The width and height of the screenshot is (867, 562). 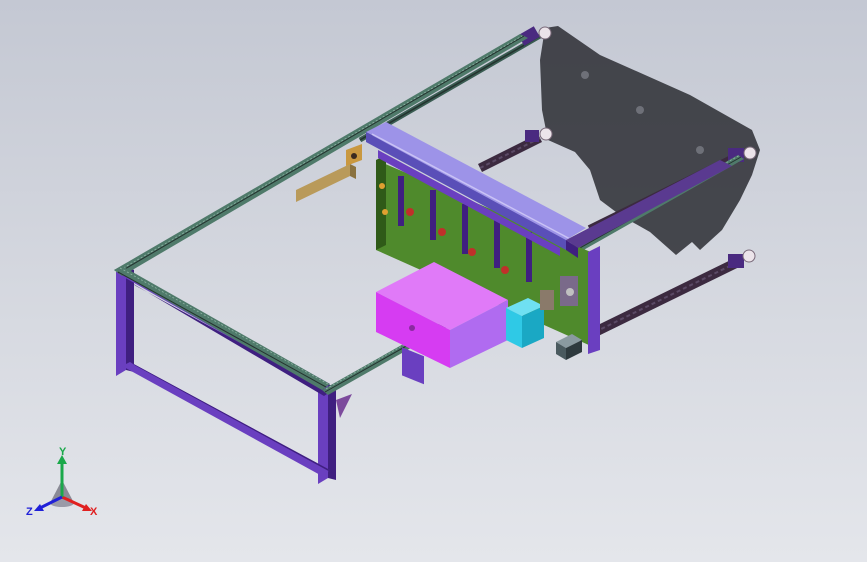 What do you see at coordinates (29, 512) in the screenshot?
I see `z-axis-label: Z` at bounding box center [29, 512].